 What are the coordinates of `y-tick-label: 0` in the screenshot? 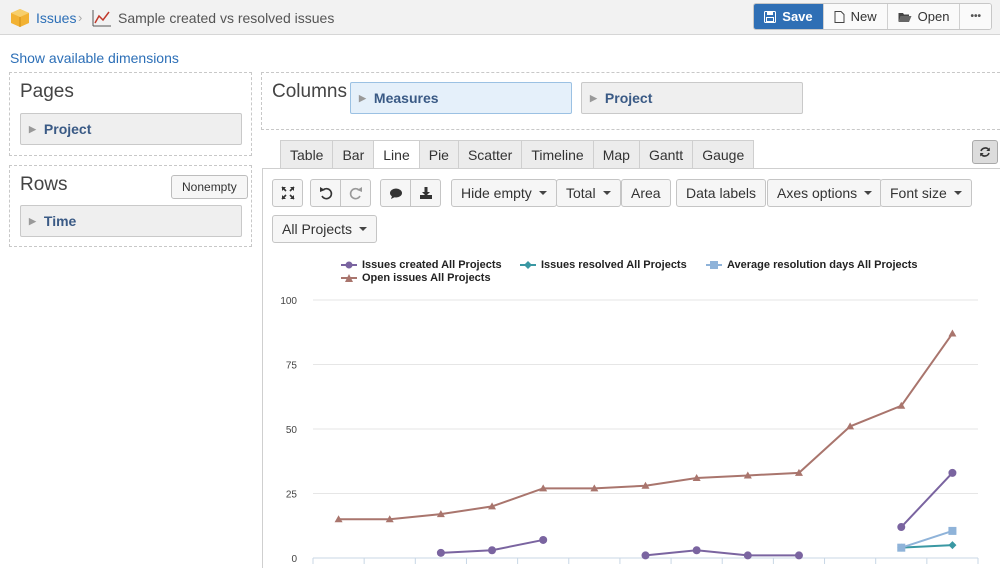 It's located at (294, 559).